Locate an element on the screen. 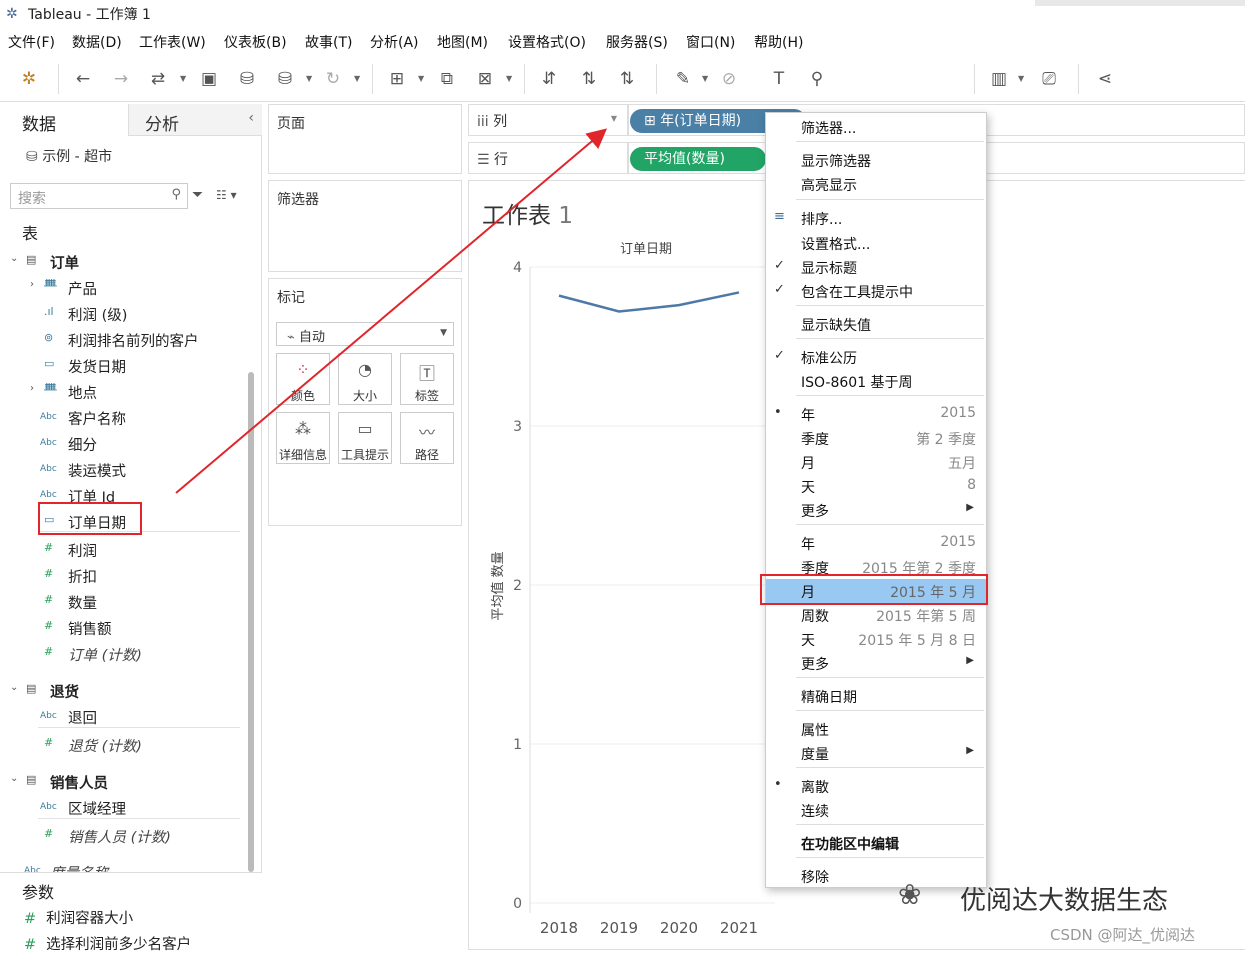  replay-icon: ⇄ is located at coordinates (158, 79).